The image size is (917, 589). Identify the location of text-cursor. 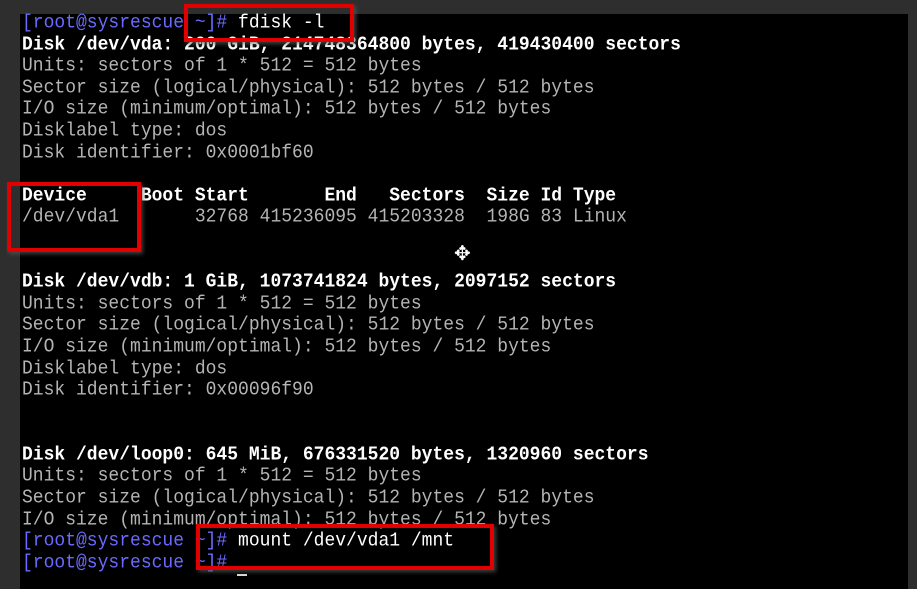
(242, 575).